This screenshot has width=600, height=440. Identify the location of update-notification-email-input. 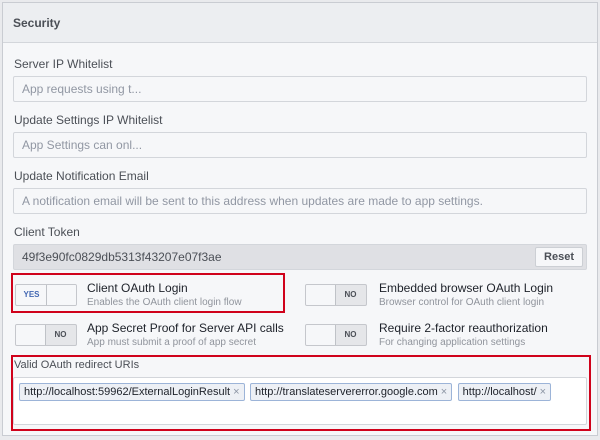
(300, 201).